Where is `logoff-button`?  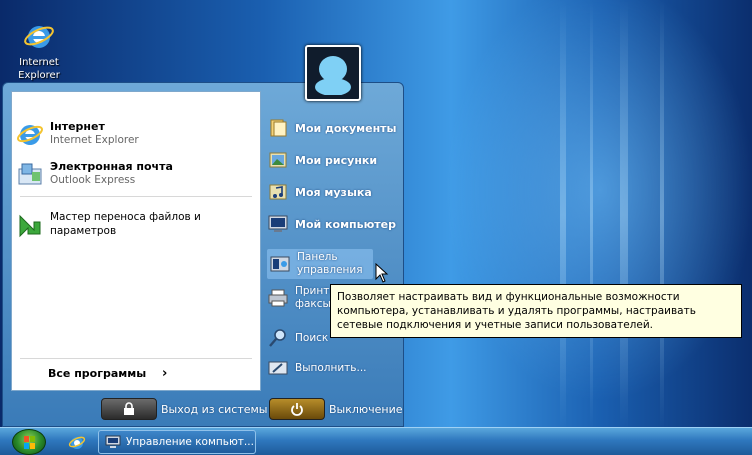 logoff-button is located at coordinates (129, 409).